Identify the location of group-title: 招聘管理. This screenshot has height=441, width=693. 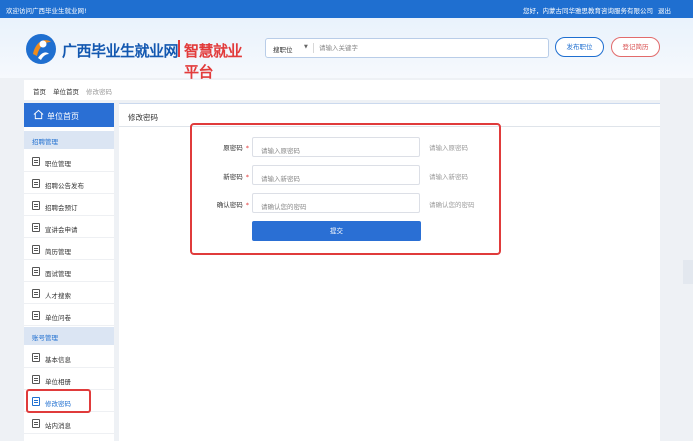
(45, 142).